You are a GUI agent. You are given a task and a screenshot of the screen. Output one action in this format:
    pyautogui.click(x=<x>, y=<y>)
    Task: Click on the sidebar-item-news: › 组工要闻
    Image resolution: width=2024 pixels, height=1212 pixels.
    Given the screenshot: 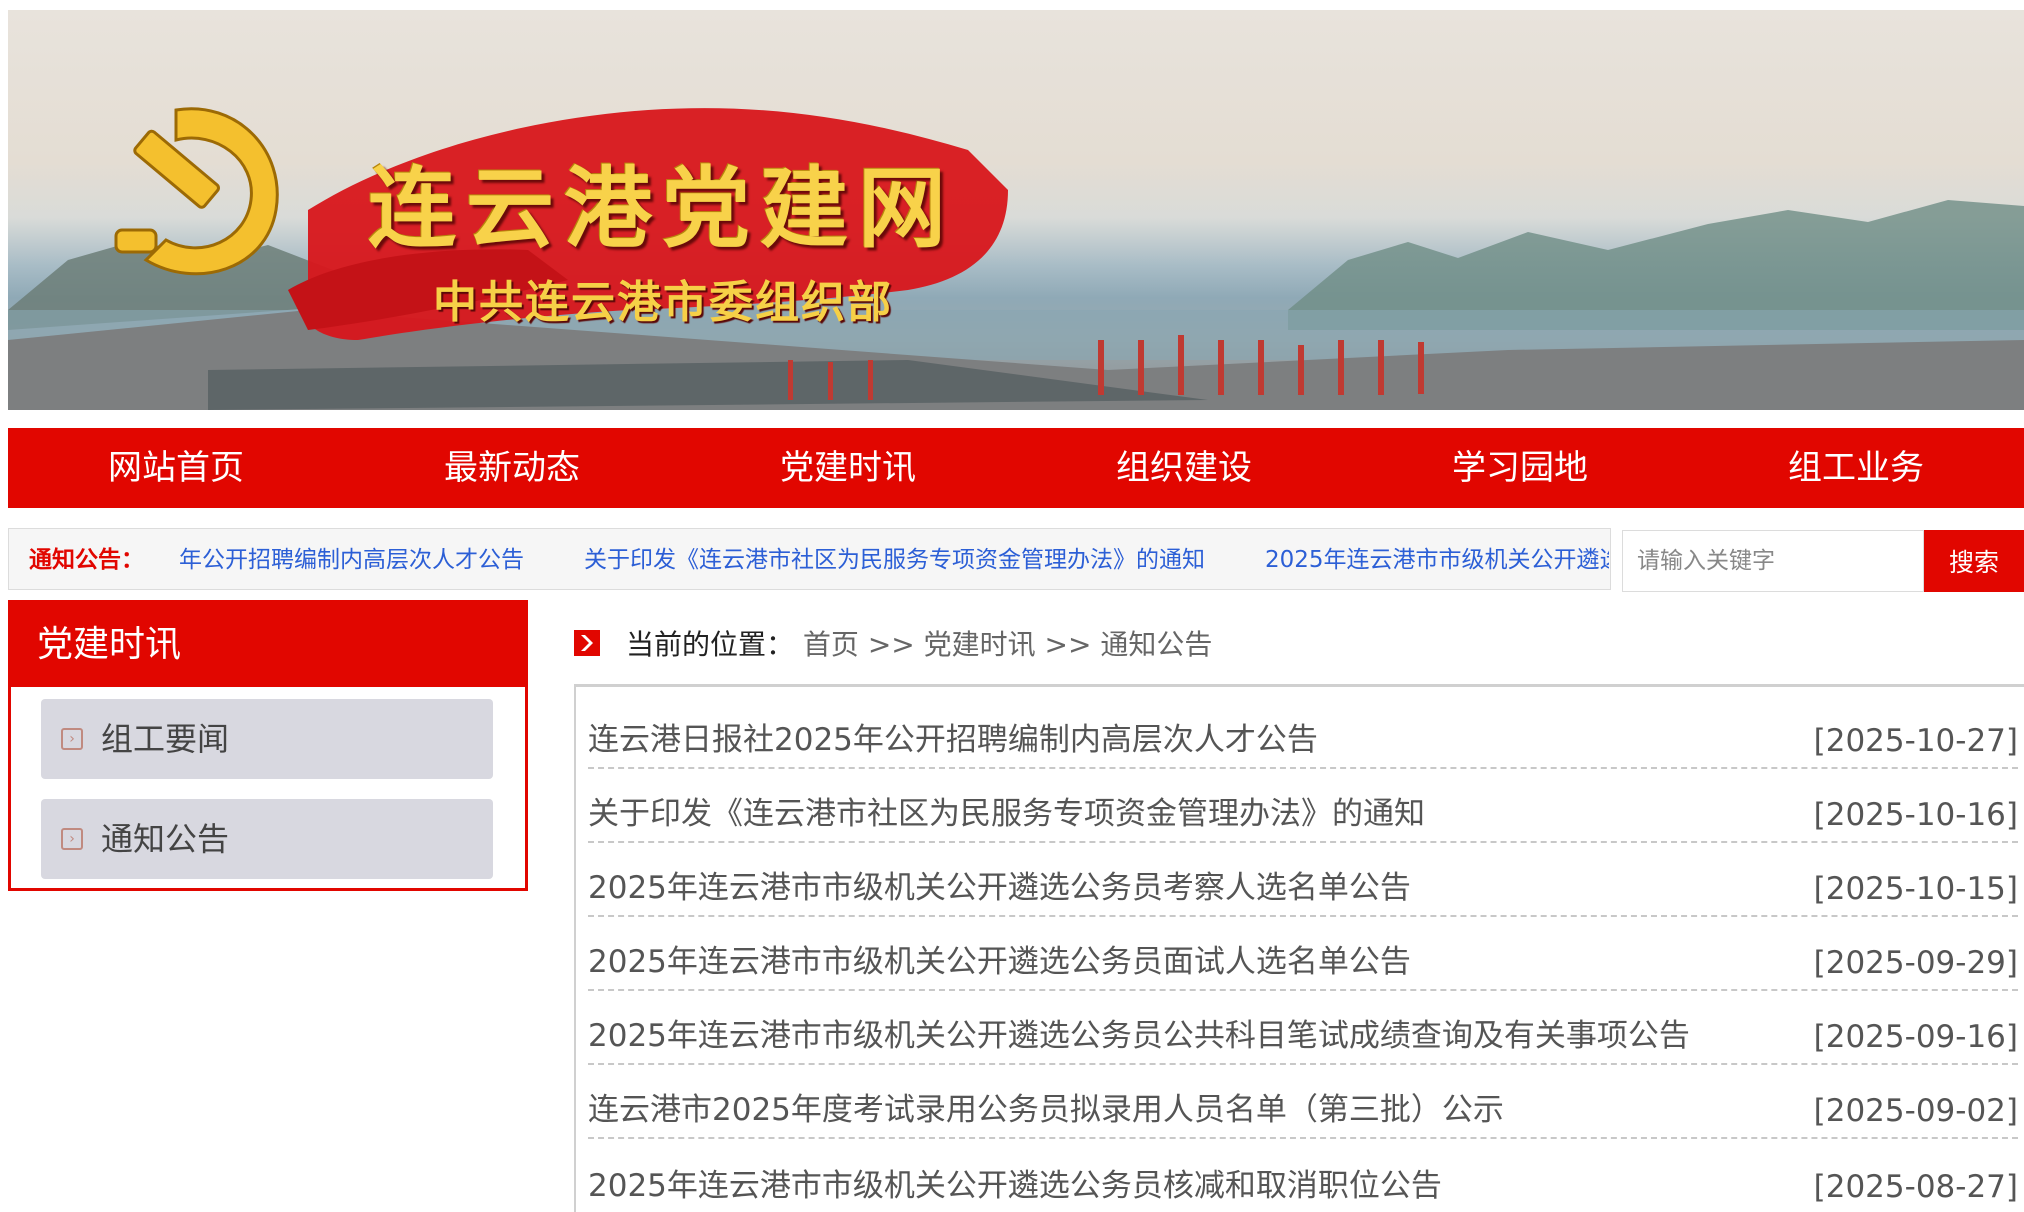 What is the action you would take?
    pyautogui.click(x=267, y=739)
    